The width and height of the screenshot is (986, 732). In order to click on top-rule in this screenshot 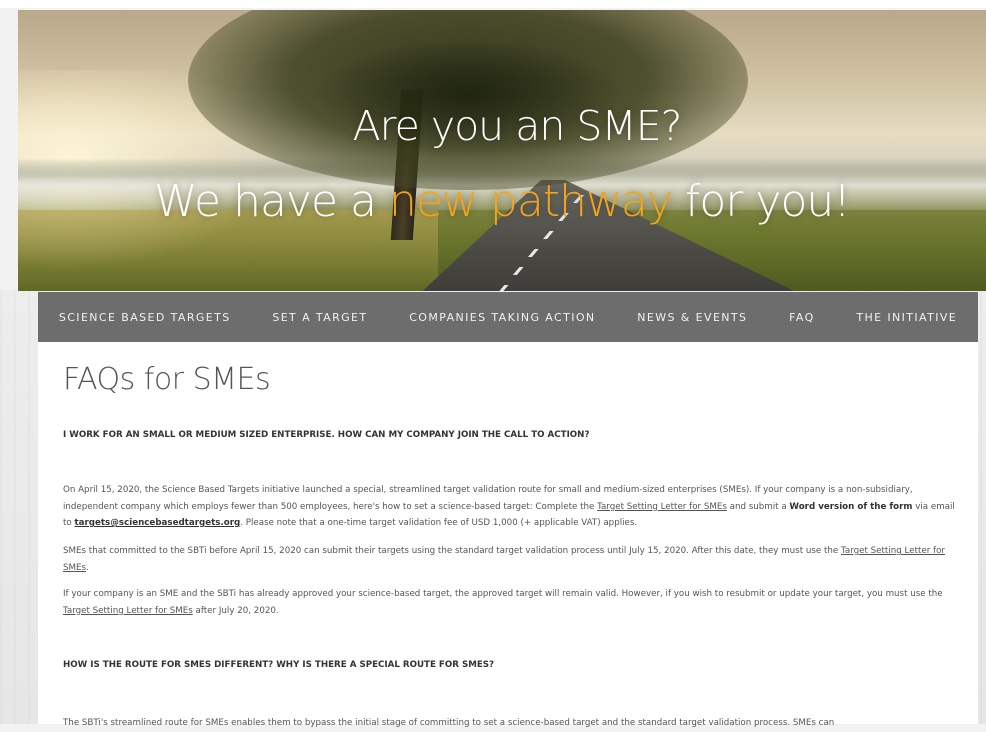, I will do `click(493, 4)`.